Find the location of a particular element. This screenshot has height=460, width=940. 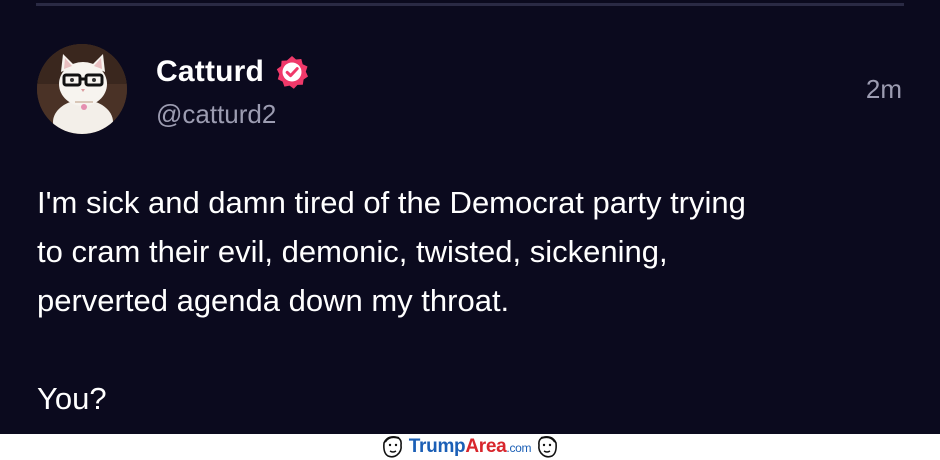

watermark-brand-area: Area is located at coordinates (486, 446).